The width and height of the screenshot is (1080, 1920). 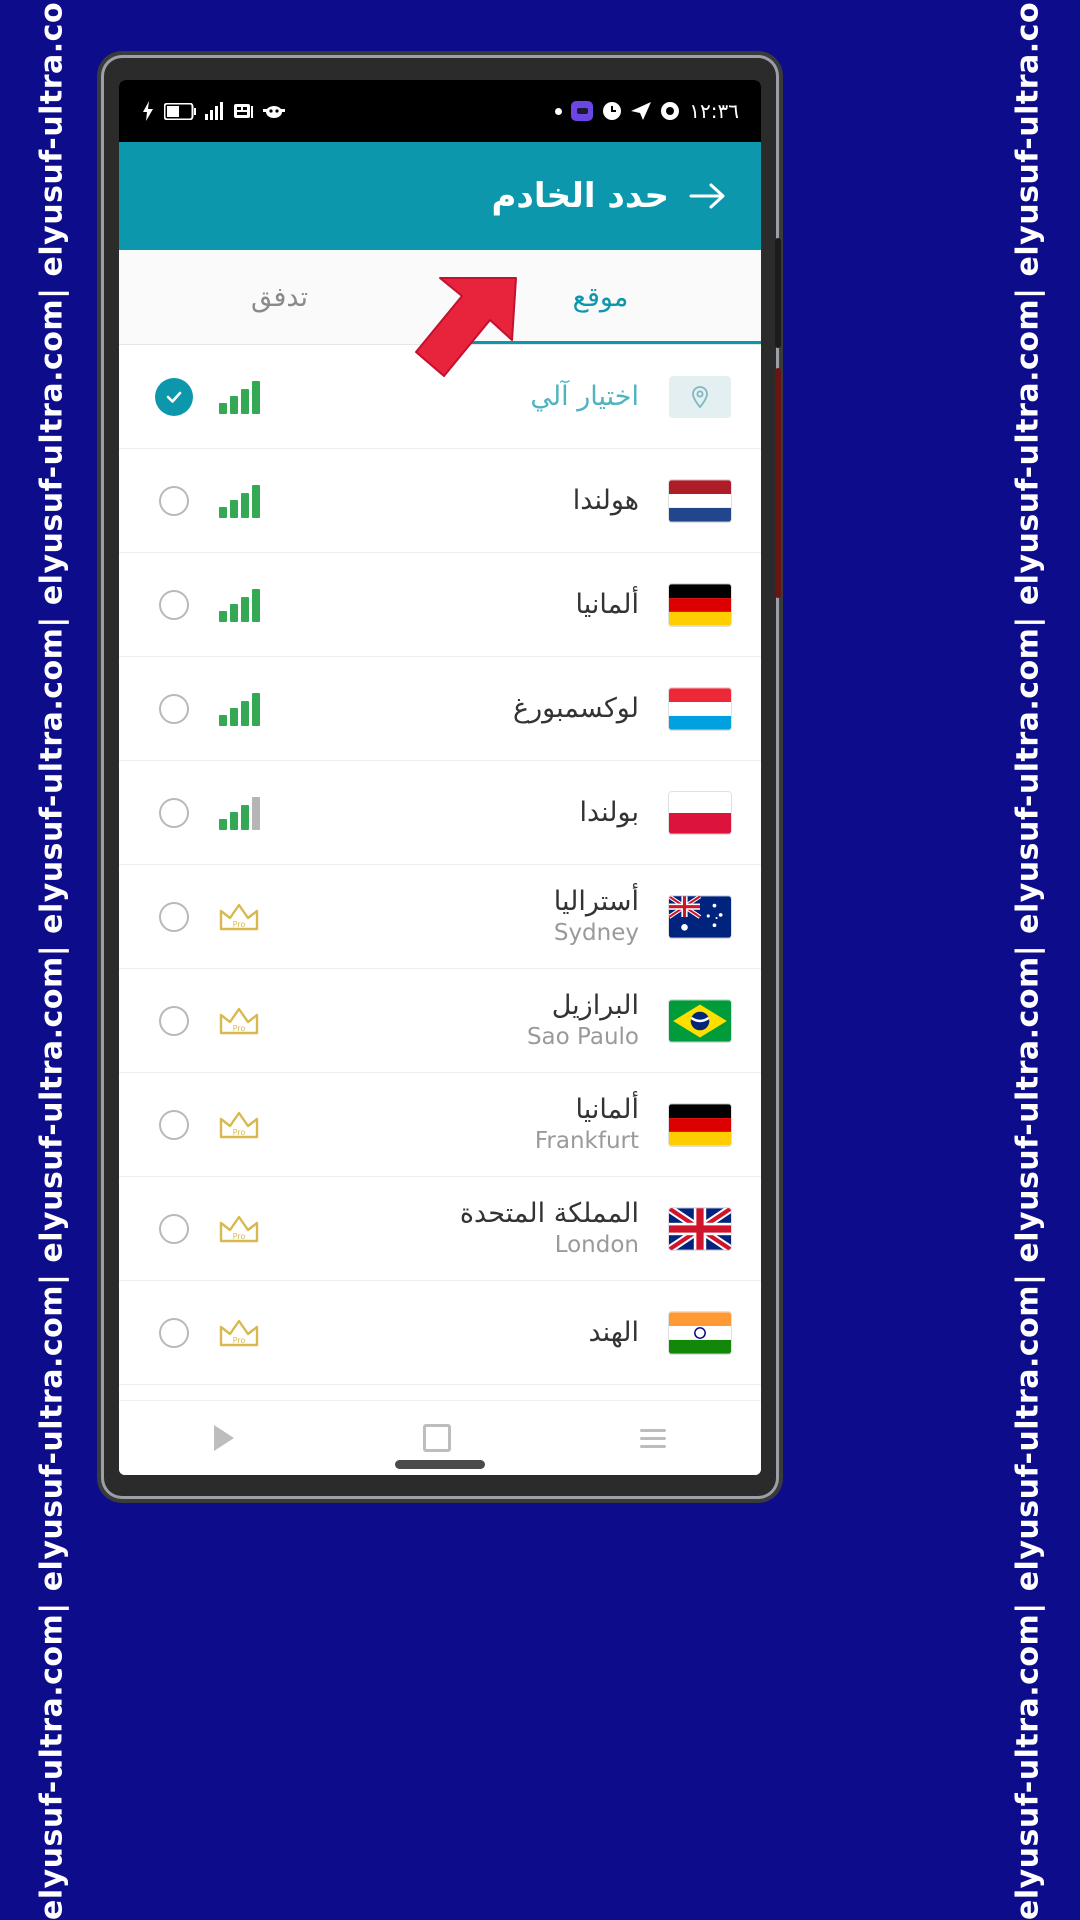 I want to click on flag-india-icon, so click(x=700, y=1332).